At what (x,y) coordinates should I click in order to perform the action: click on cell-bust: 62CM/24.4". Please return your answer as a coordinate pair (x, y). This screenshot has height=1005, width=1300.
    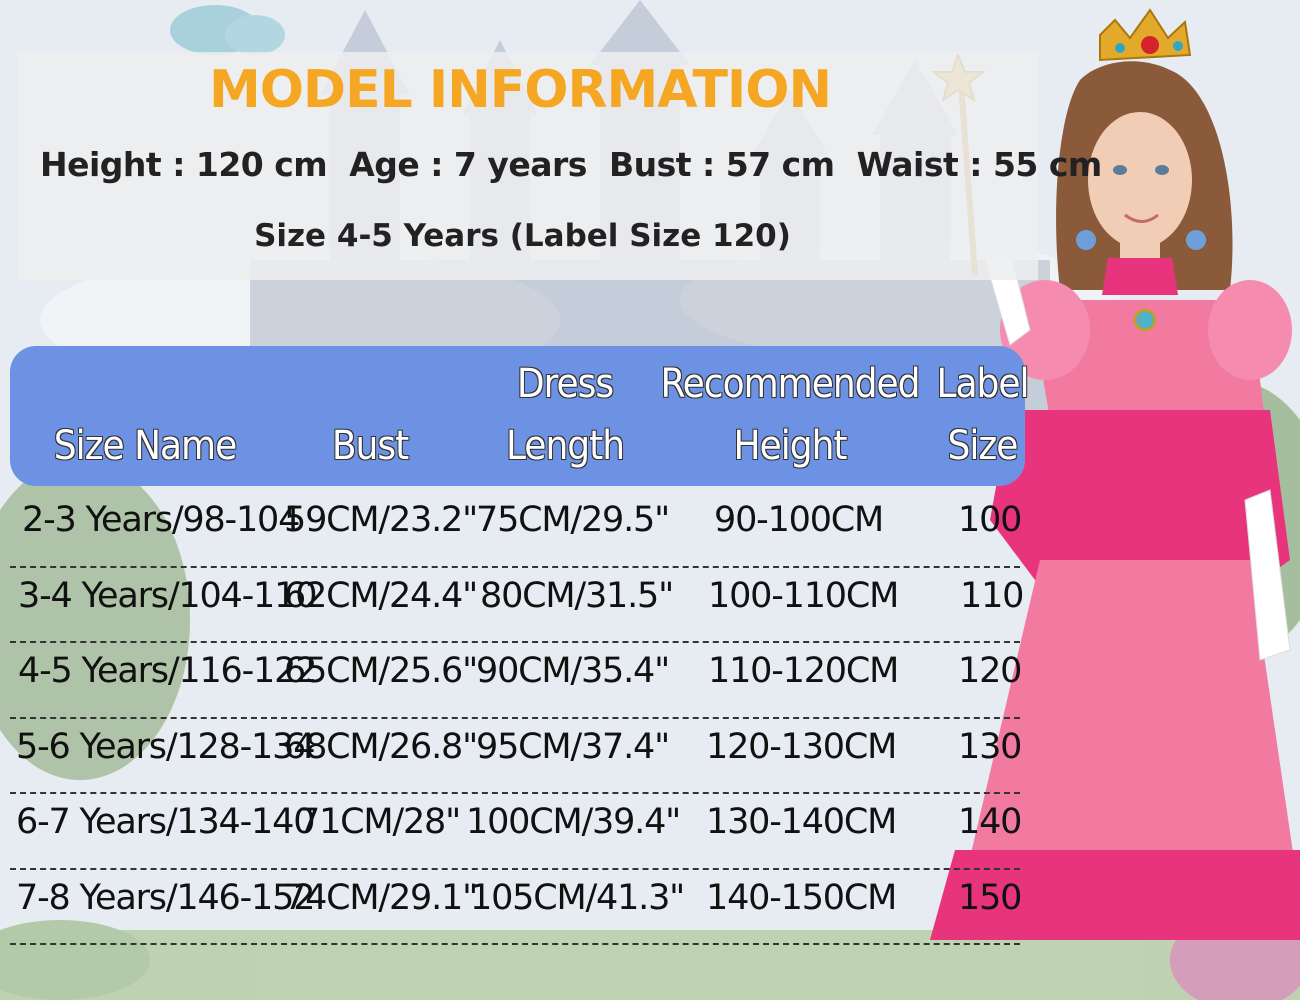
    Looking at the image, I should click on (381, 595).